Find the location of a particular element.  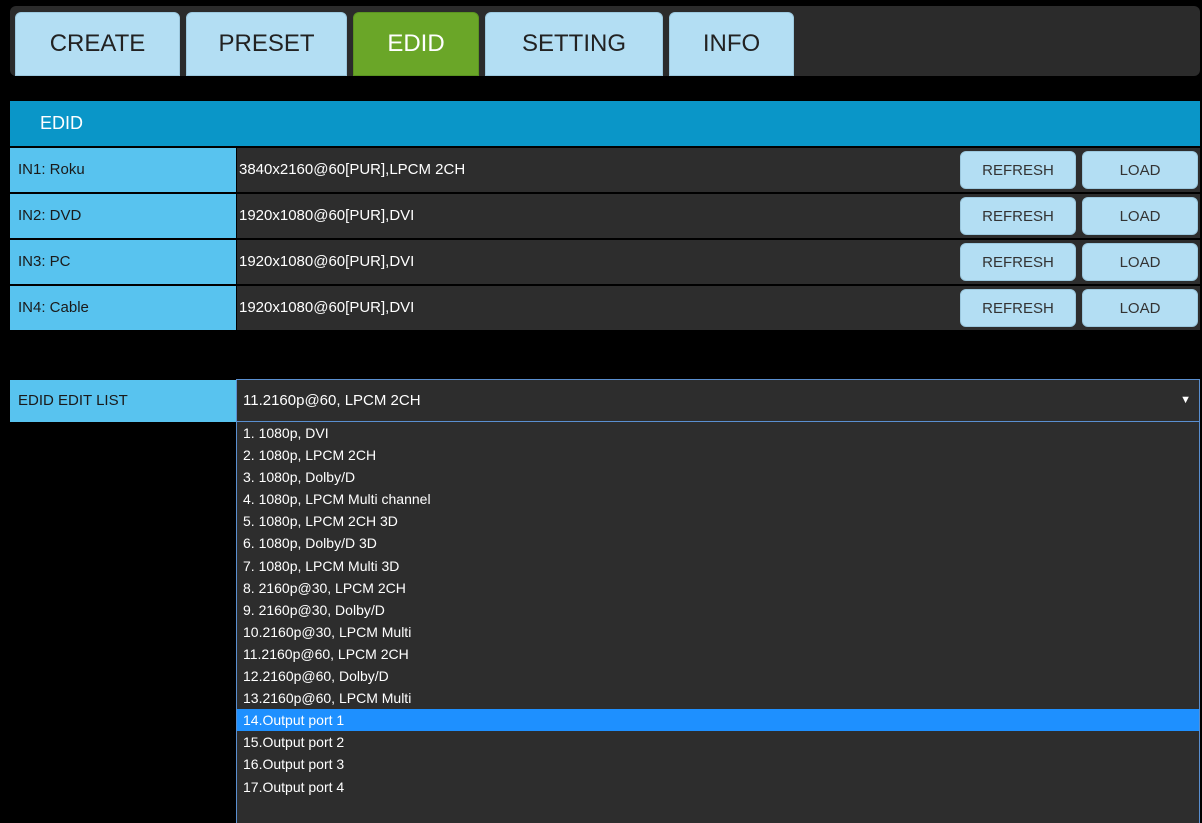

section-header-edid: EDID is located at coordinates (605, 123).